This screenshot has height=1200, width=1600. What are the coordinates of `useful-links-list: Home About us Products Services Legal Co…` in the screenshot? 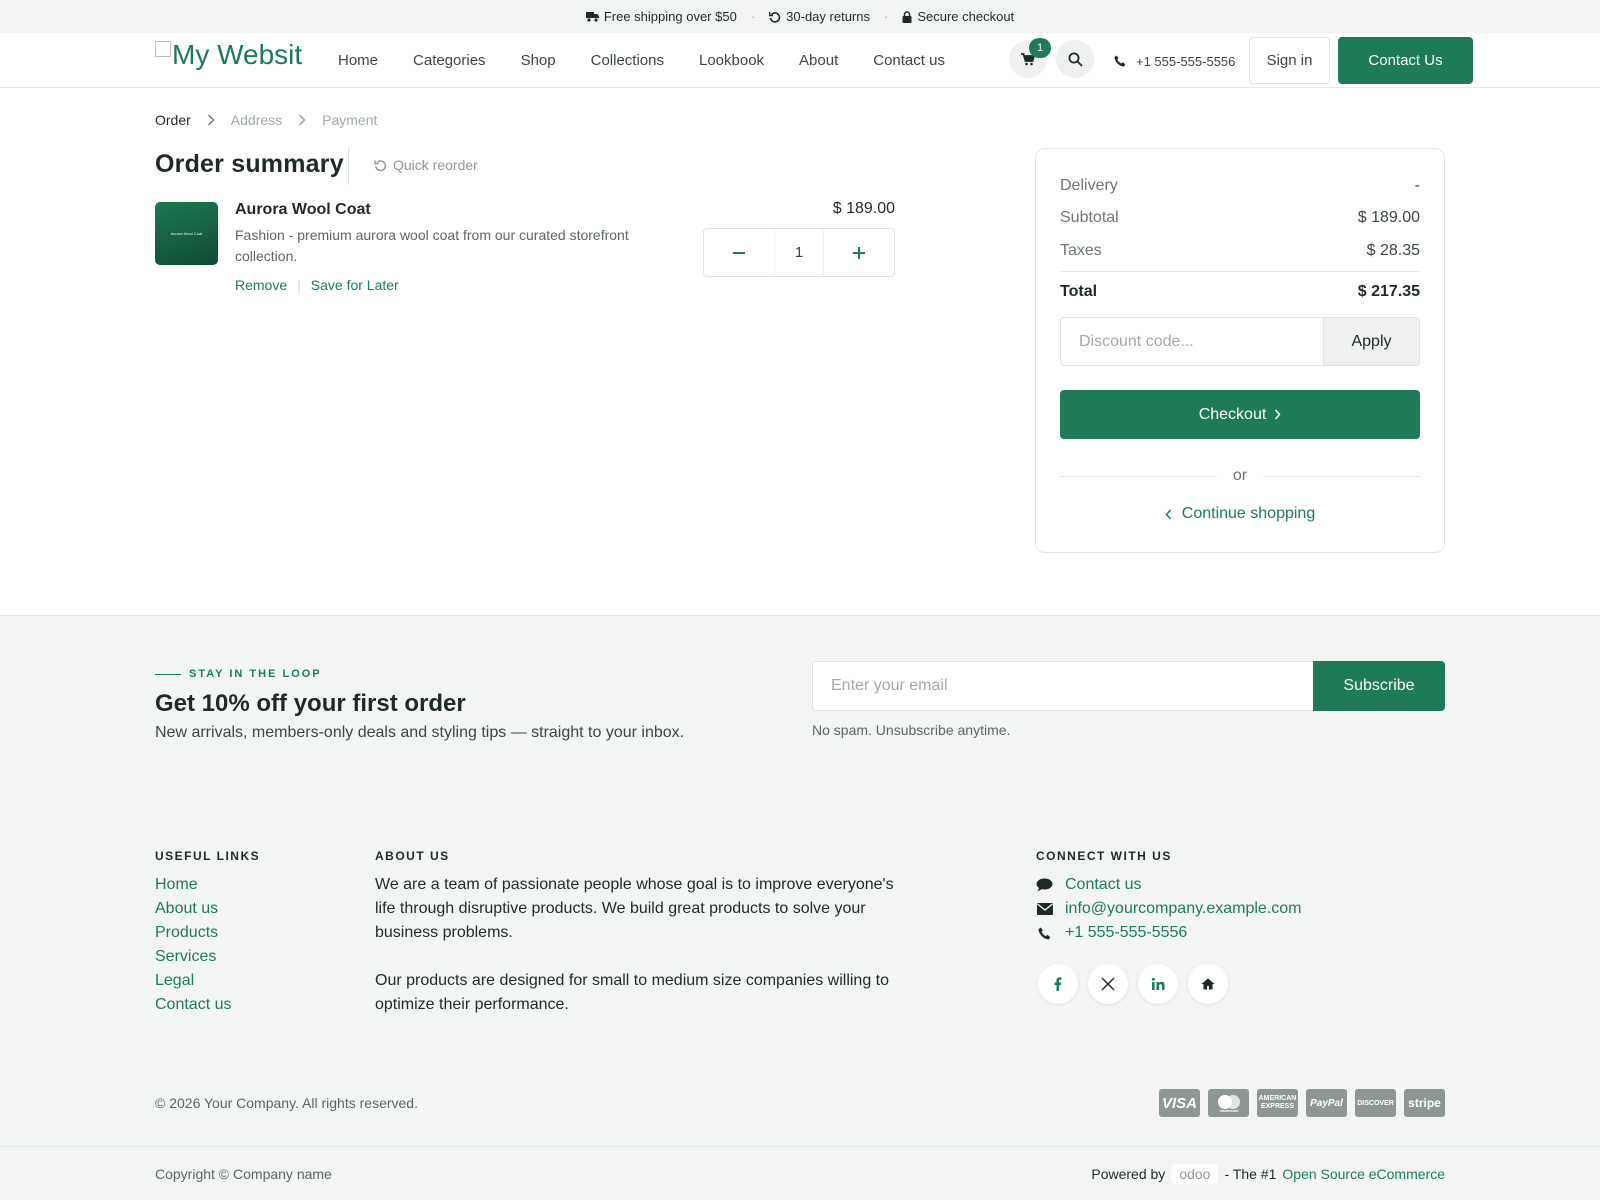 It's located at (193, 945).